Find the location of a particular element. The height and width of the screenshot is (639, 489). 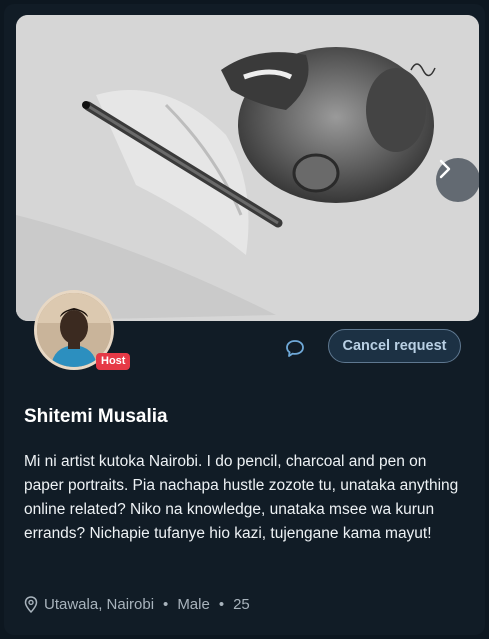

profile-meta: Utawala, Nairobi • Male • 25 is located at coordinates (137, 604).